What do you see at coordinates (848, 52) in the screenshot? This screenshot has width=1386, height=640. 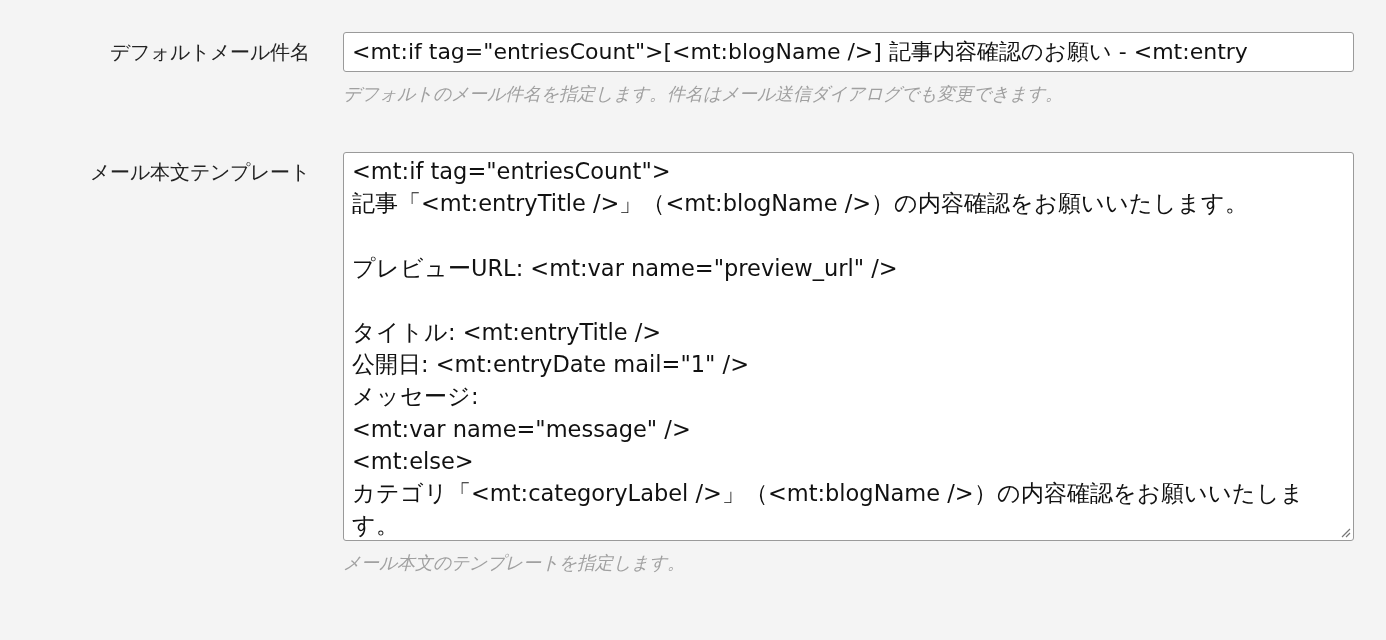 I see `subject-input-field: <mt:if tag="entriesCount">[<mt:blogName />] 記事内容確認のお願い - <mt:entry` at bounding box center [848, 52].